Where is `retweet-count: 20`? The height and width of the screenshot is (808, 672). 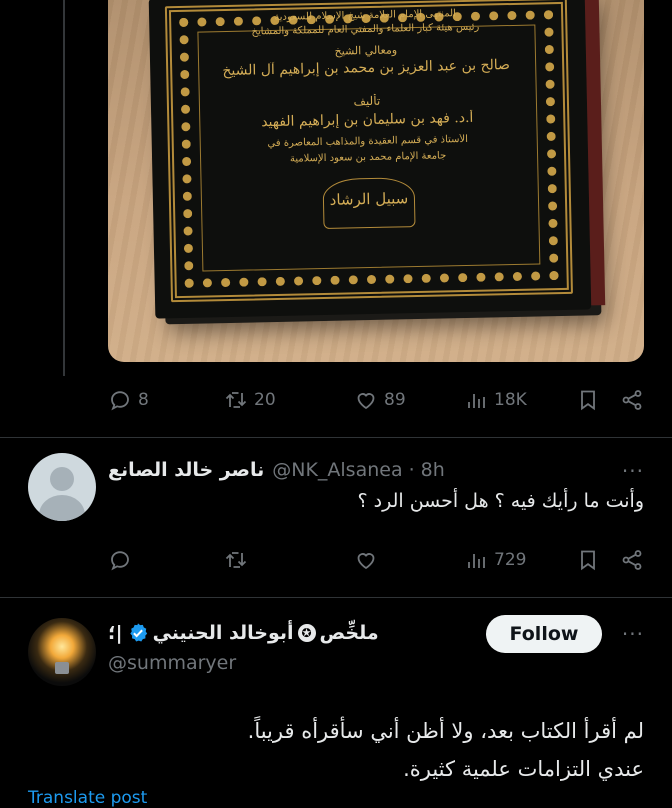 retweet-count: 20 is located at coordinates (265, 400).